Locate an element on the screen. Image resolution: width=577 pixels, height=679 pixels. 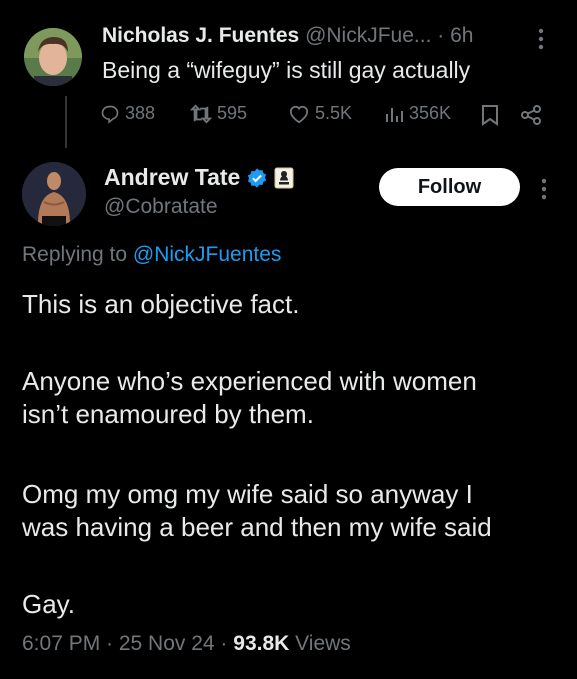
main-display-name: Andrew Tate is located at coordinates (172, 177).